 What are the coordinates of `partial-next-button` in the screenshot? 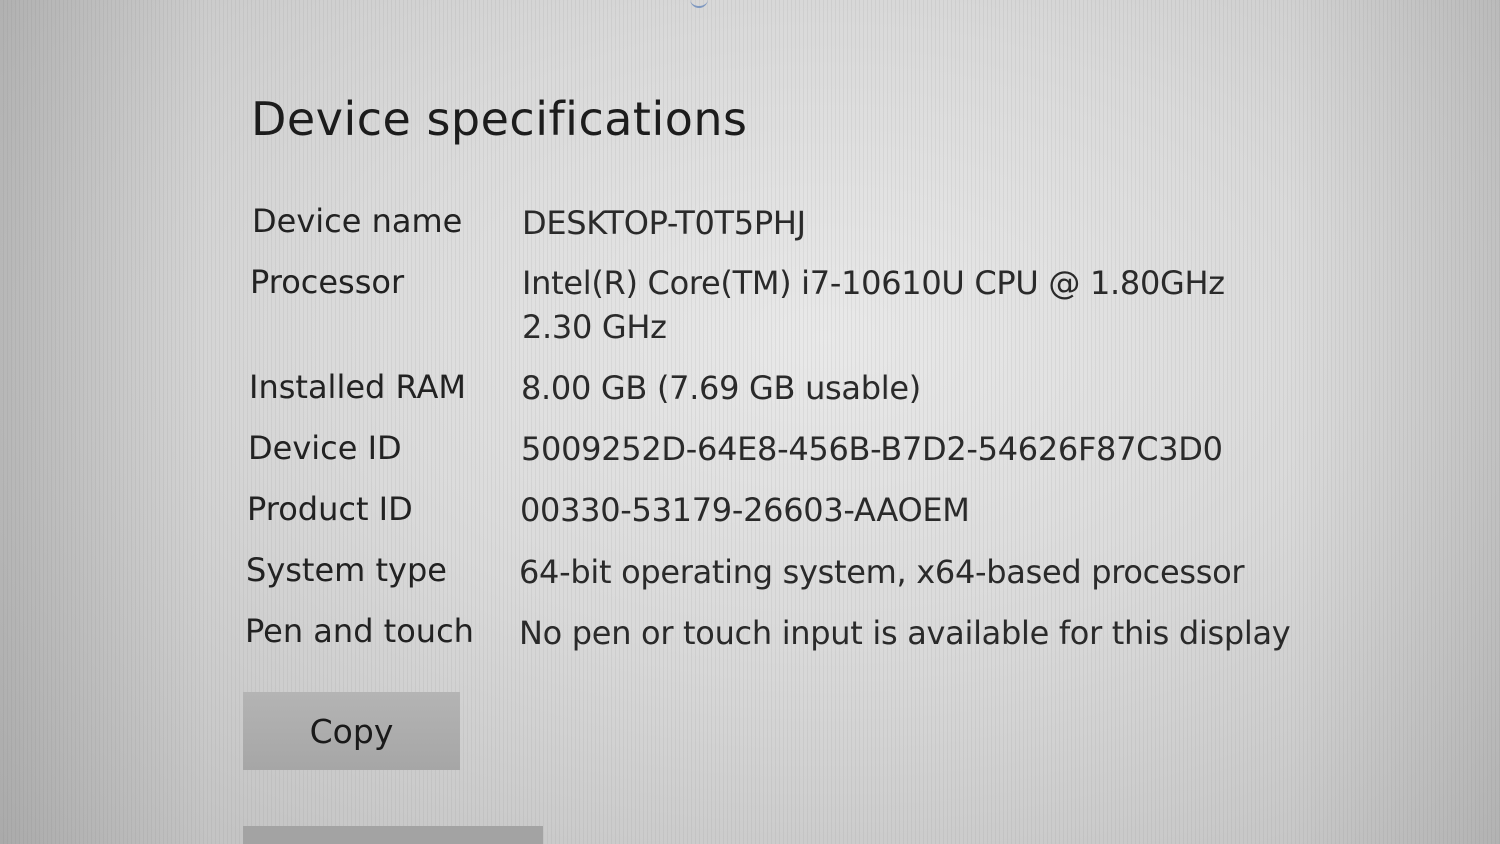 It's located at (393, 835).